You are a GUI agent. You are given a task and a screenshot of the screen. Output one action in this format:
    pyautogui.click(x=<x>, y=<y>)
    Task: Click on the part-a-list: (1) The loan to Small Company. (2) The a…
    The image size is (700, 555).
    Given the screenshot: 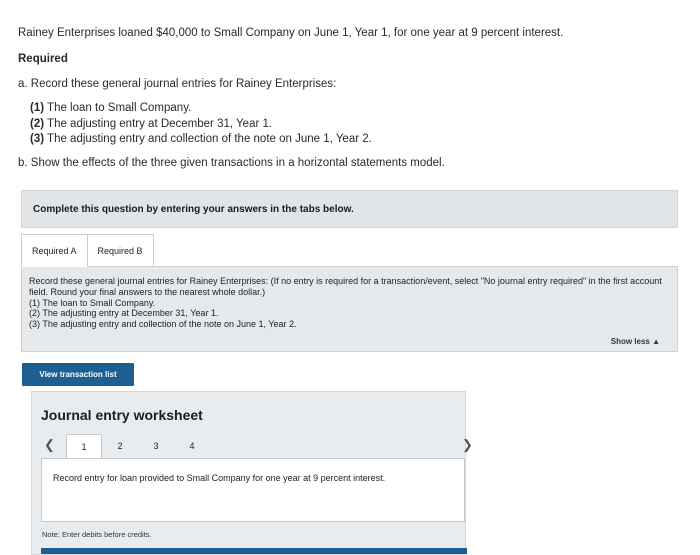 What is the action you would take?
    pyautogui.click(x=354, y=123)
    